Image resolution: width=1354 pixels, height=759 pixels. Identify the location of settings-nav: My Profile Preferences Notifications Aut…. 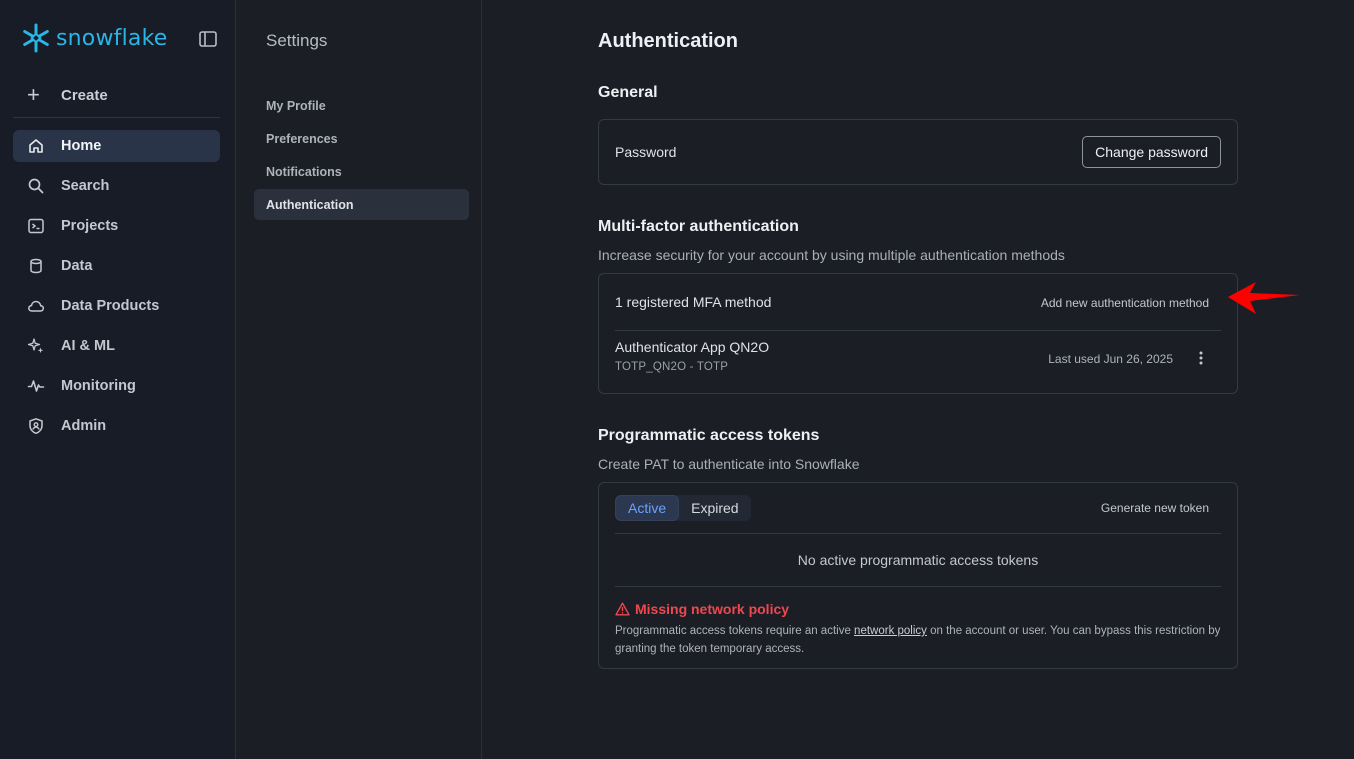
(361, 156).